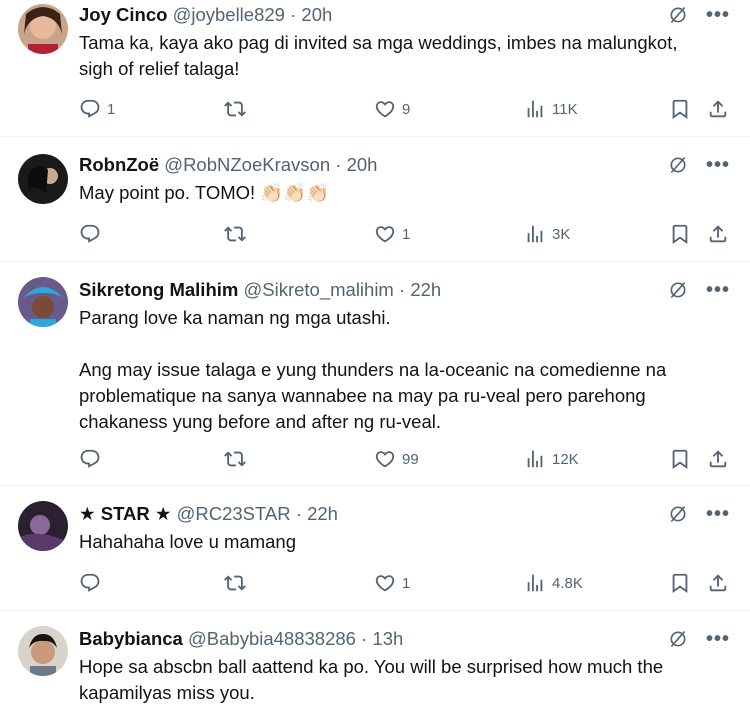 The height and width of the screenshot is (713, 750). What do you see at coordinates (553, 583) in the screenshot?
I see `views-button: 4.8K` at bounding box center [553, 583].